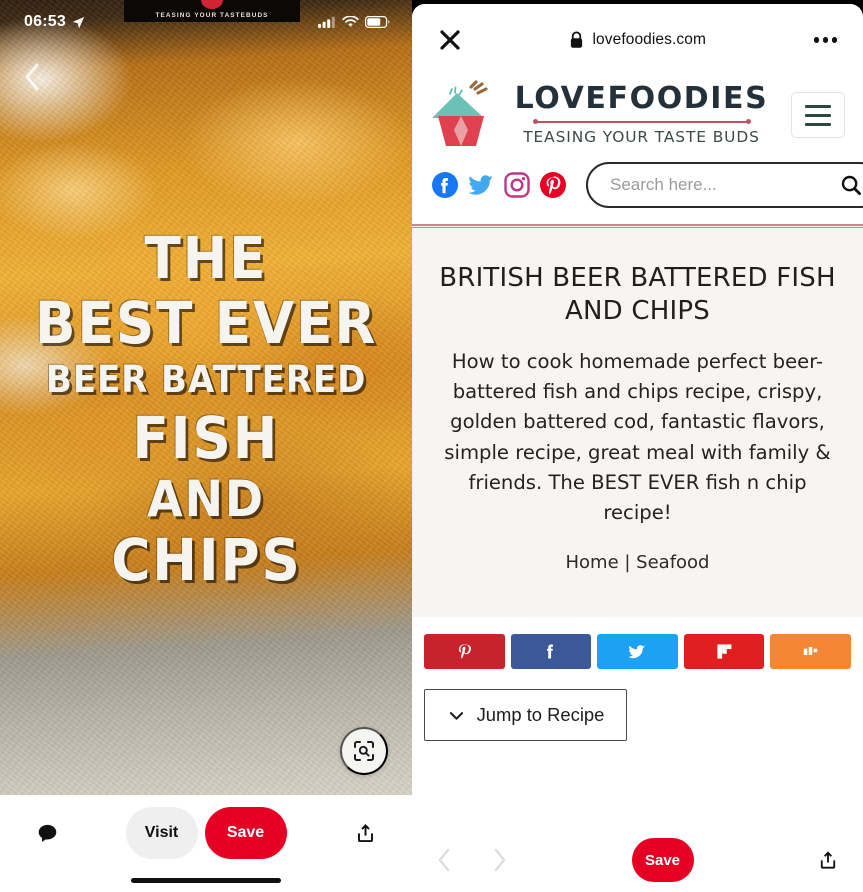 The width and height of the screenshot is (863, 892). Describe the element at coordinates (641, 98) in the screenshot. I see `site-logo-wordmark: LOVEFOODIES` at that location.